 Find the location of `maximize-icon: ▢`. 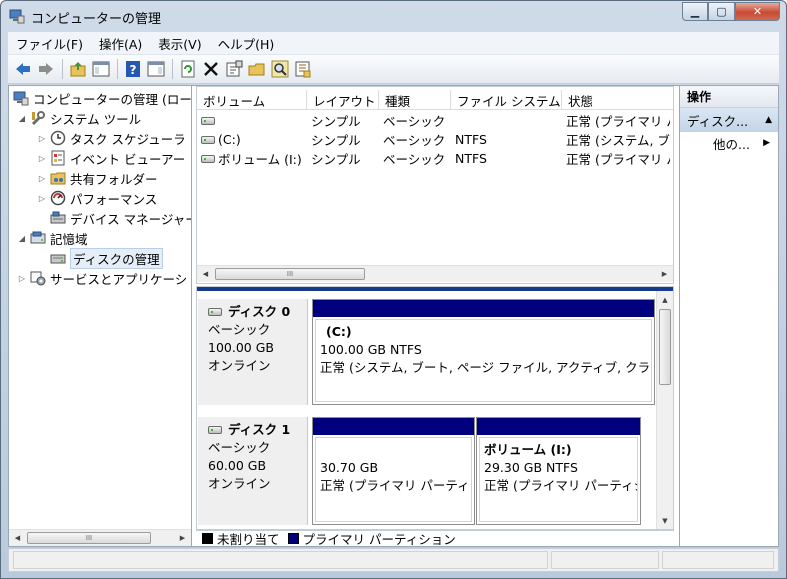

maximize-icon: ▢ is located at coordinates (721, 11).